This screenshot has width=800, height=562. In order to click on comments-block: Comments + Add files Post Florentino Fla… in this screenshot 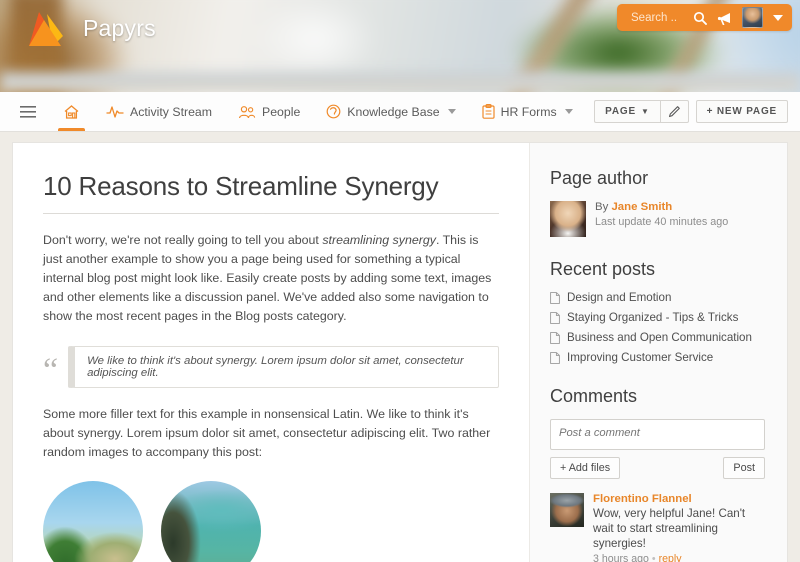, I will do `click(657, 474)`.